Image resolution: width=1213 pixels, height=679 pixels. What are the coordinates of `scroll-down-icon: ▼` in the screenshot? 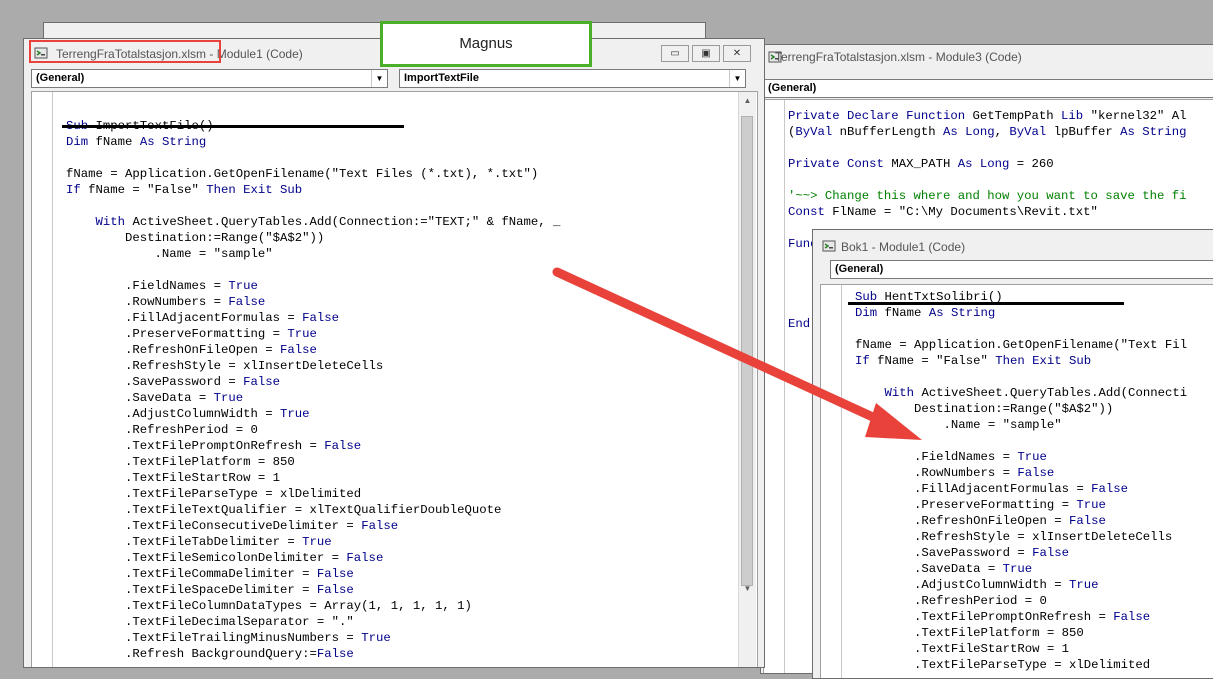 It's located at (747, 588).